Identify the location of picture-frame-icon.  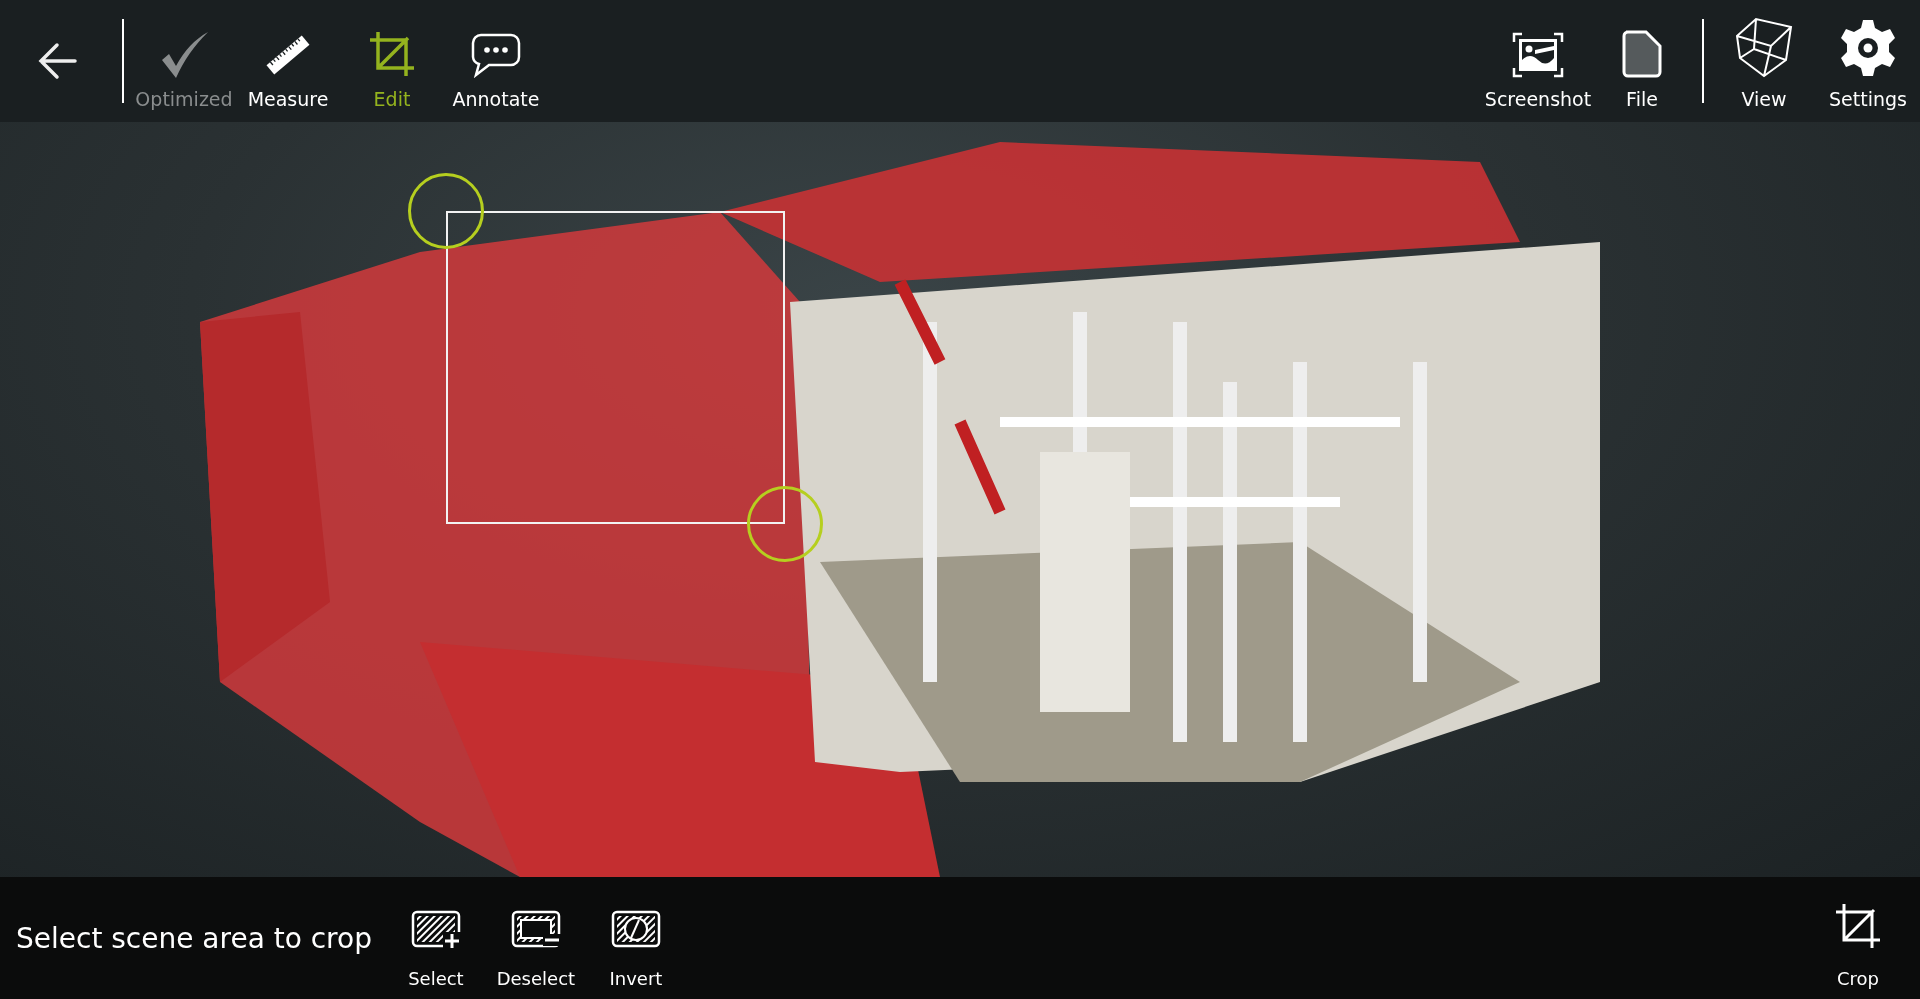
(1538, 55).